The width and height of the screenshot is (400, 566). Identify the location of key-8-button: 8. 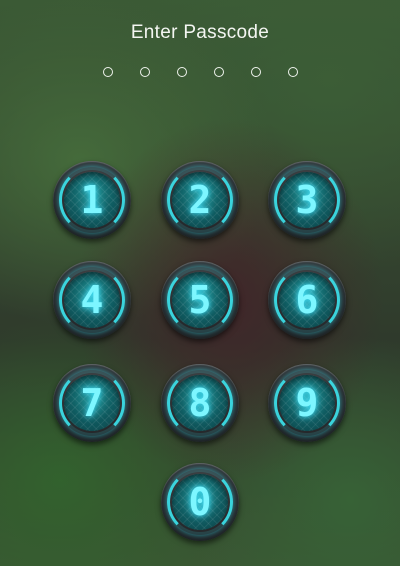
(200, 403).